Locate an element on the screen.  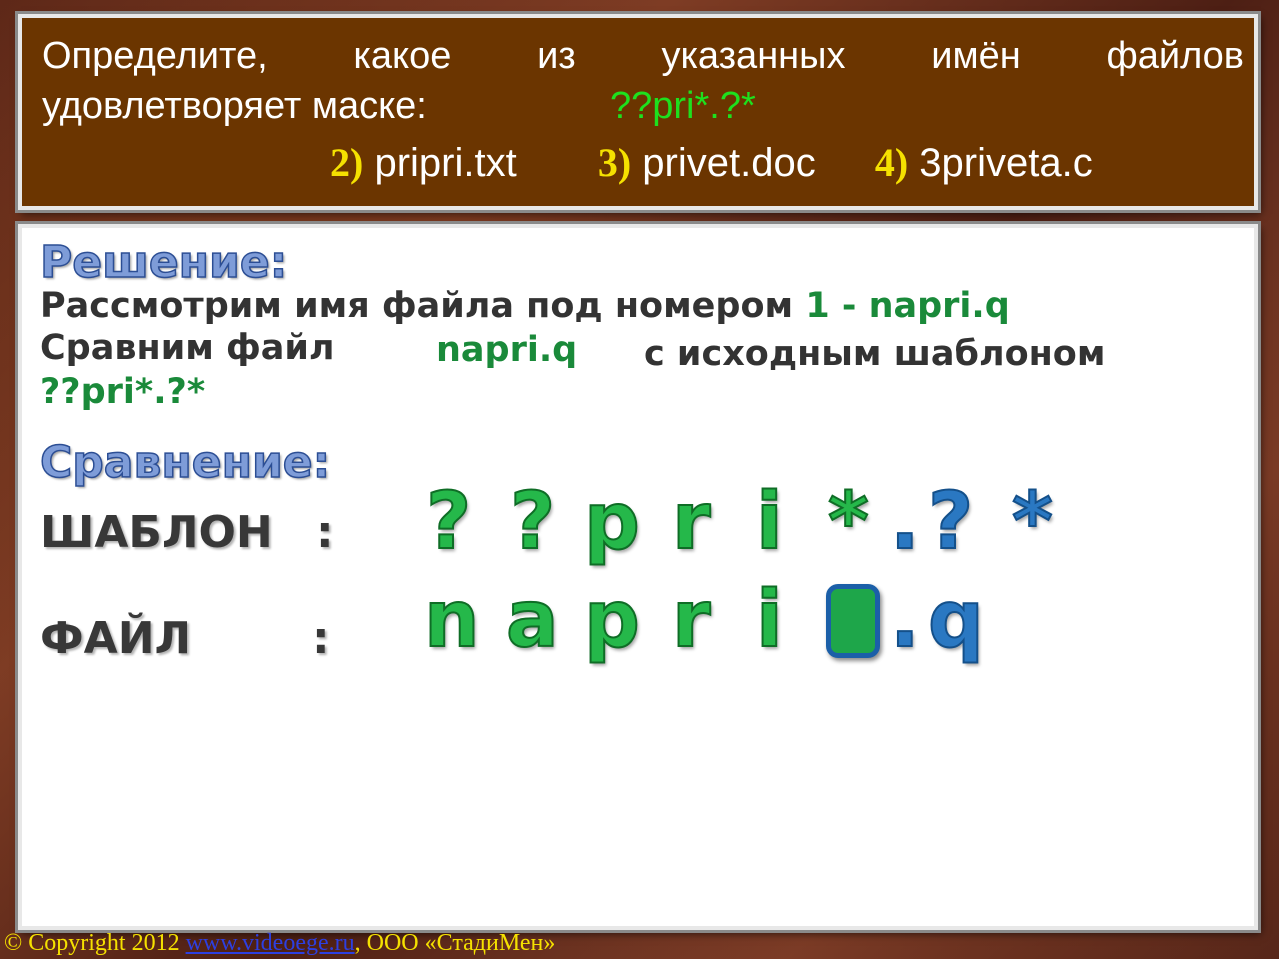
file-colon: : is located at coordinates (321, 638).